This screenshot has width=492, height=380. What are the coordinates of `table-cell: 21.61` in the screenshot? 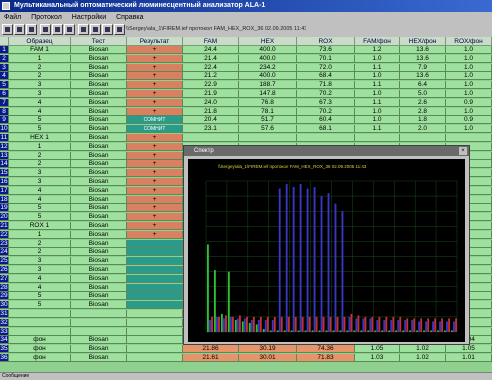 It's located at (211, 358).